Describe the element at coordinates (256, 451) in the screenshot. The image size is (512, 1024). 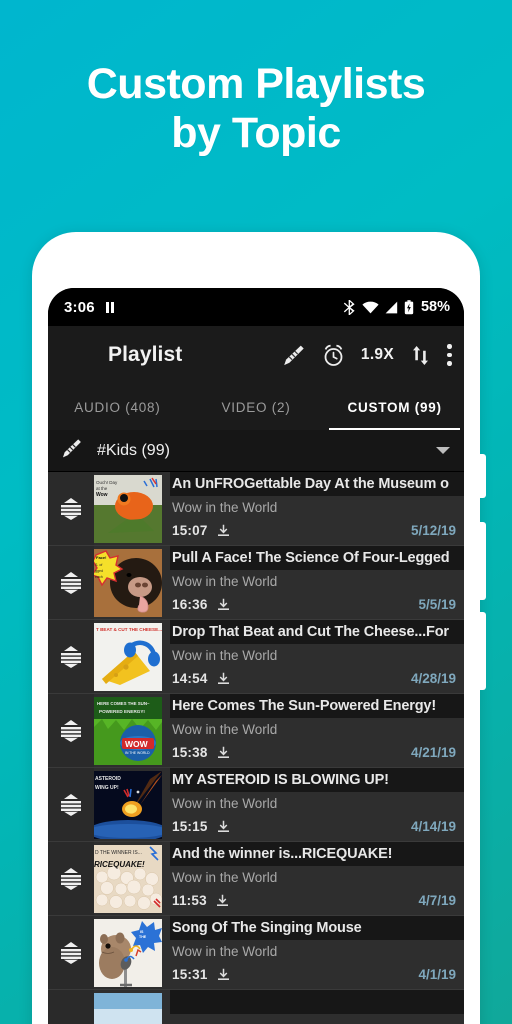
I see `playlist-selector: #Kids (99)` at that location.